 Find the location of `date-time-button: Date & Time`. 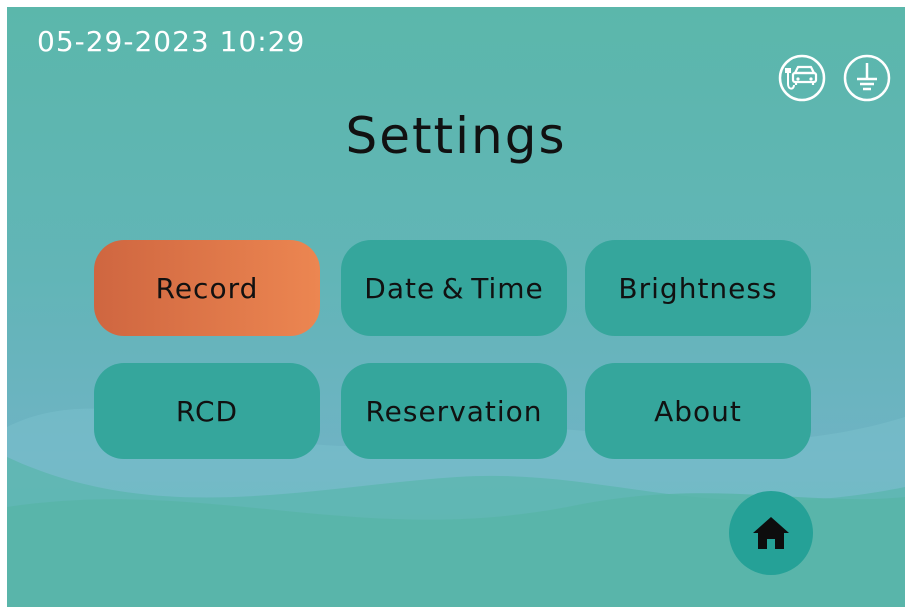

date-time-button: Date & Time is located at coordinates (454, 288).